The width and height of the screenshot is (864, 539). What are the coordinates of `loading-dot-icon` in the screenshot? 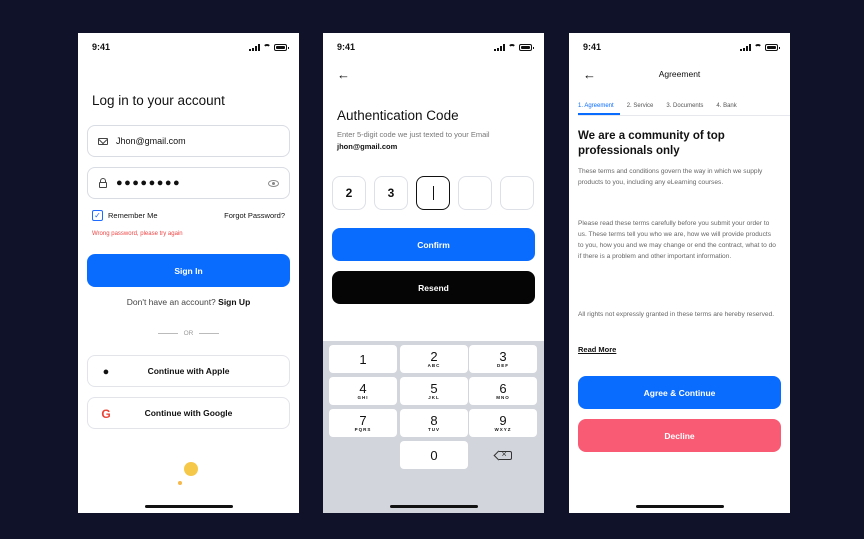 It's located at (191, 469).